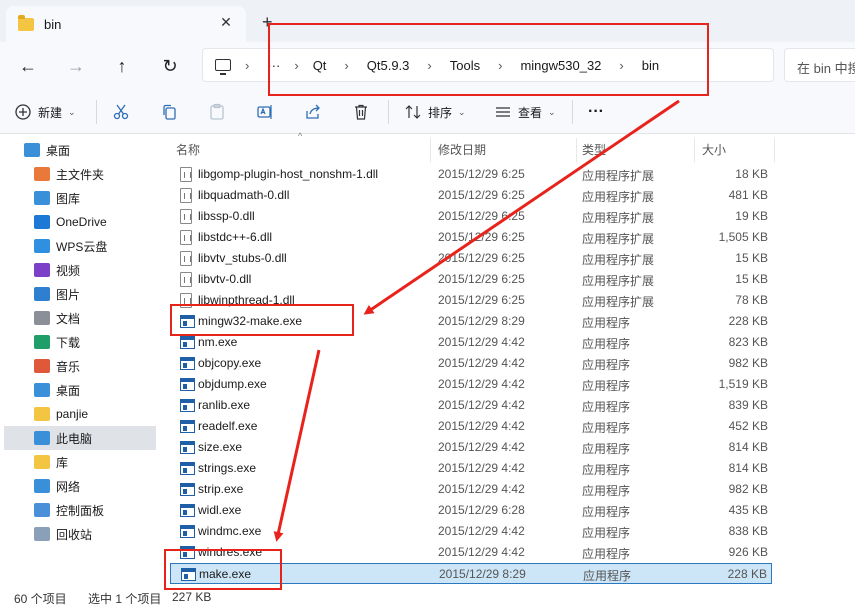 This screenshot has height=606, width=855. What do you see at coordinates (471, 468) in the screenshot?
I see `file-row: strings.exe 2015/12/29 4:42 应用程序 814 KB` at bounding box center [471, 468].